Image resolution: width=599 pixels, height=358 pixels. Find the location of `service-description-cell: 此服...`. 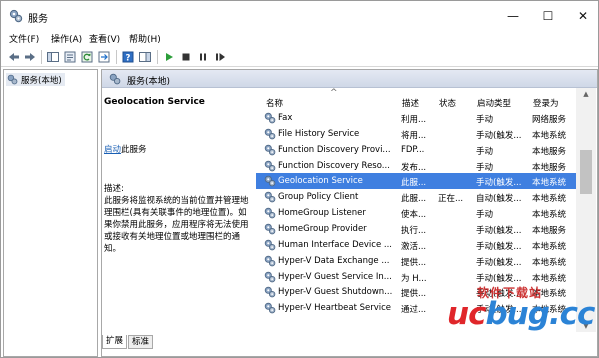

service-description-cell: 此服... is located at coordinates (414, 183).